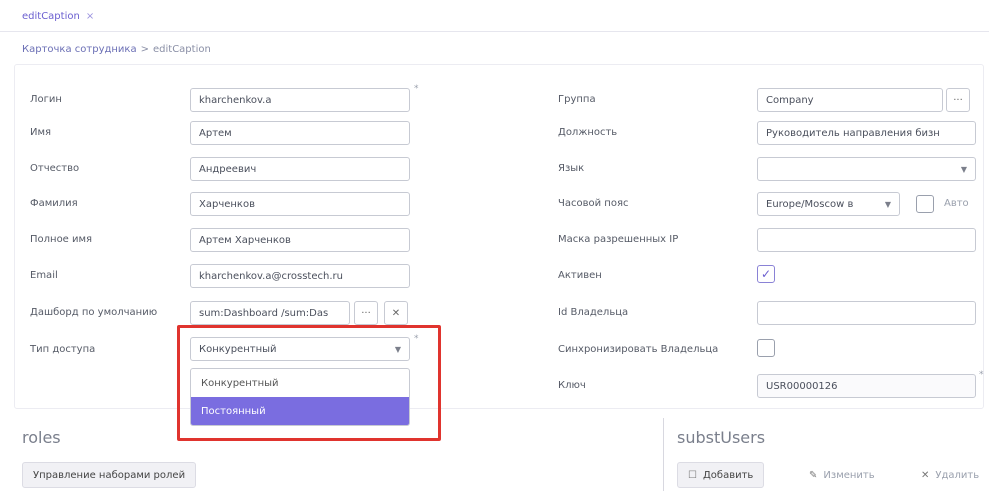  I want to click on delete-substitute-button: ✕ Удалить, so click(949, 475).